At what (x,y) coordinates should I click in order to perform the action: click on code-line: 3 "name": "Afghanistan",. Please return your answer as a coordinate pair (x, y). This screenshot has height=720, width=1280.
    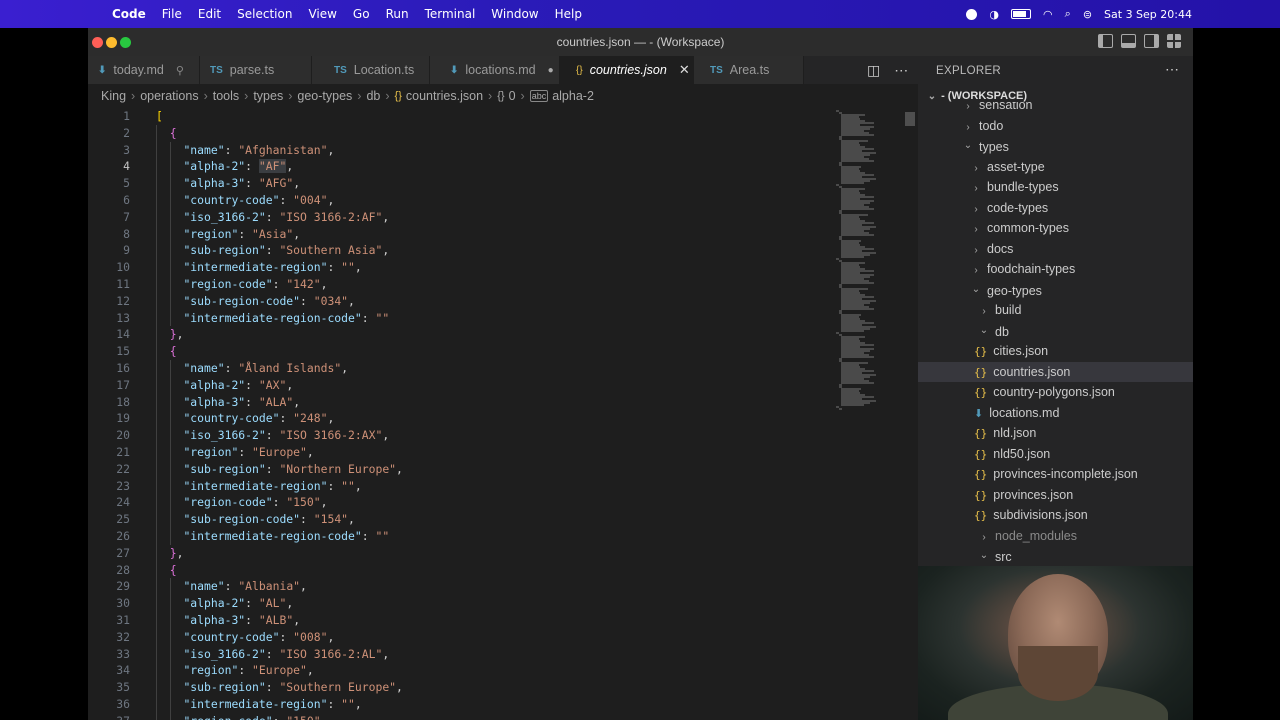
    Looking at the image, I should click on (503, 150).